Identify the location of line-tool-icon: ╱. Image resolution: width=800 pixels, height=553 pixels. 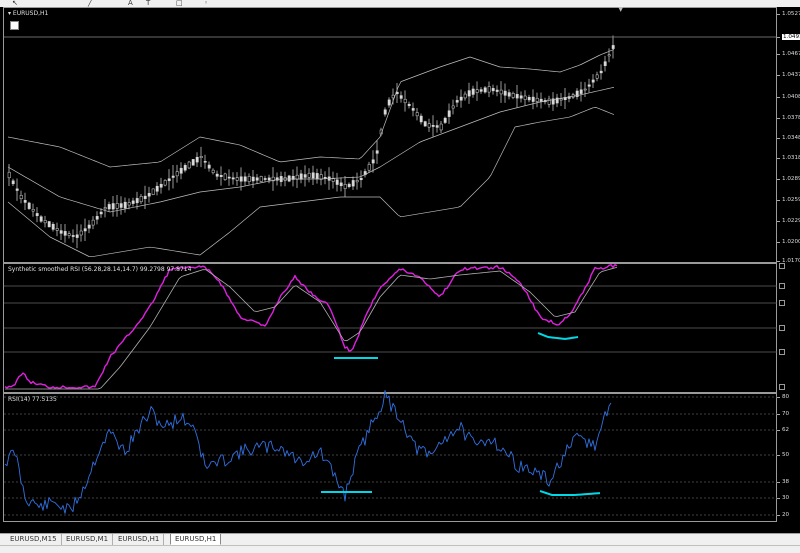
(90, 3).